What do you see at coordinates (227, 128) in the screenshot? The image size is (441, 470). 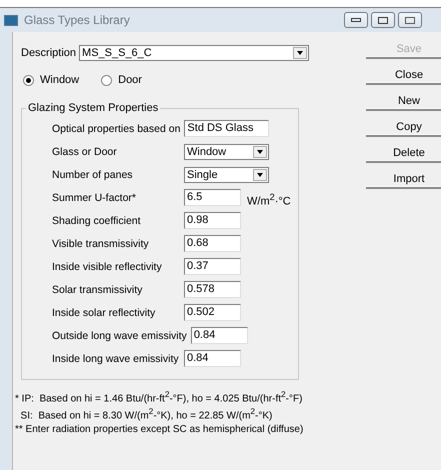 I see `input-field: Std DS Glass` at bounding box center [227, 128].